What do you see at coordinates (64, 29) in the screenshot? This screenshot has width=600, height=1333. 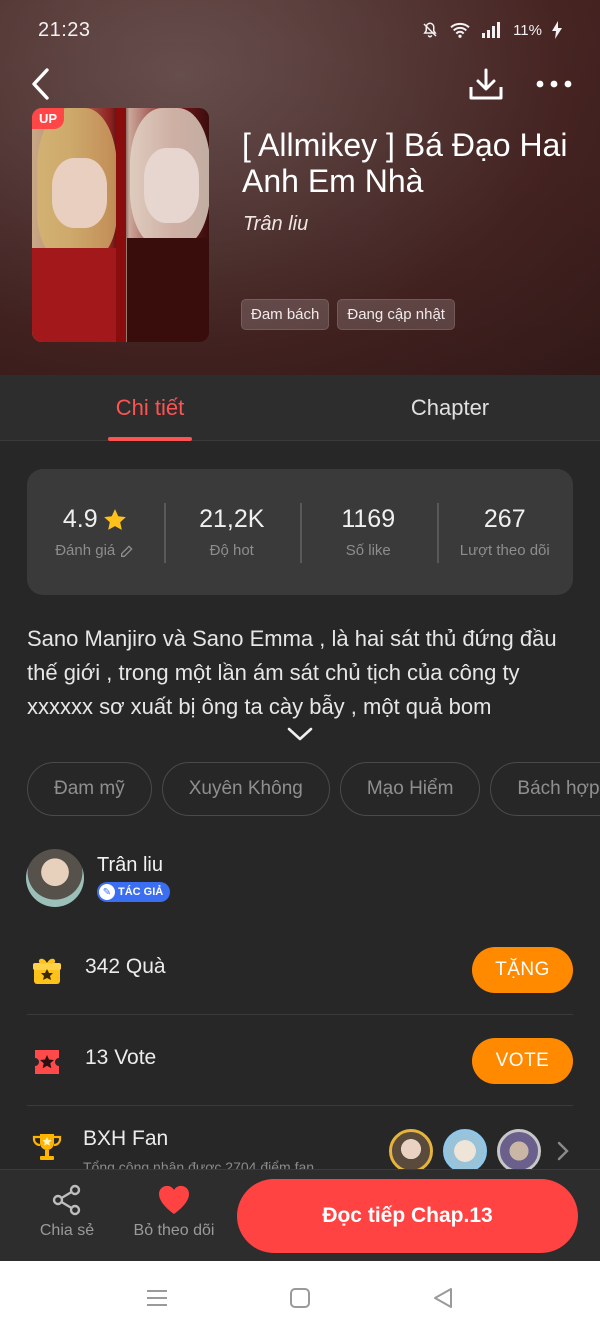 I see `status-time: 21:23` at bounding box center [64, 29].